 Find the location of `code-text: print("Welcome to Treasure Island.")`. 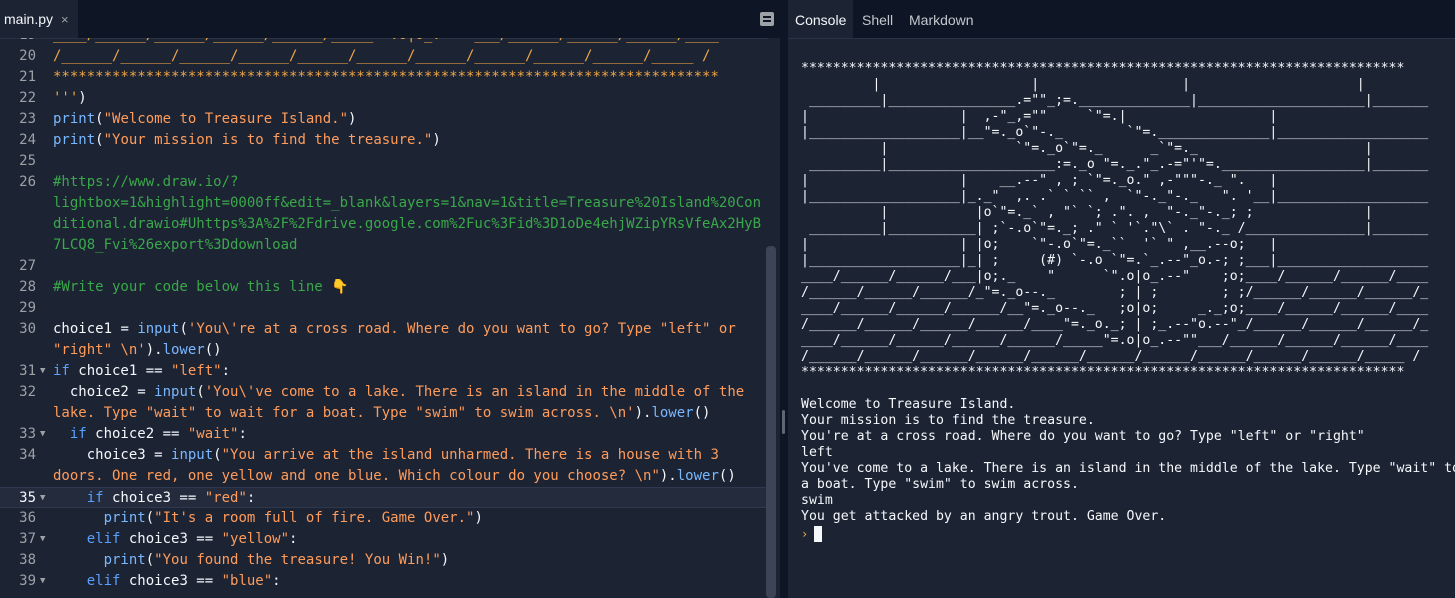

code-text: print("Welcome to Treasure Island.") is located at coordinates (204, 119).